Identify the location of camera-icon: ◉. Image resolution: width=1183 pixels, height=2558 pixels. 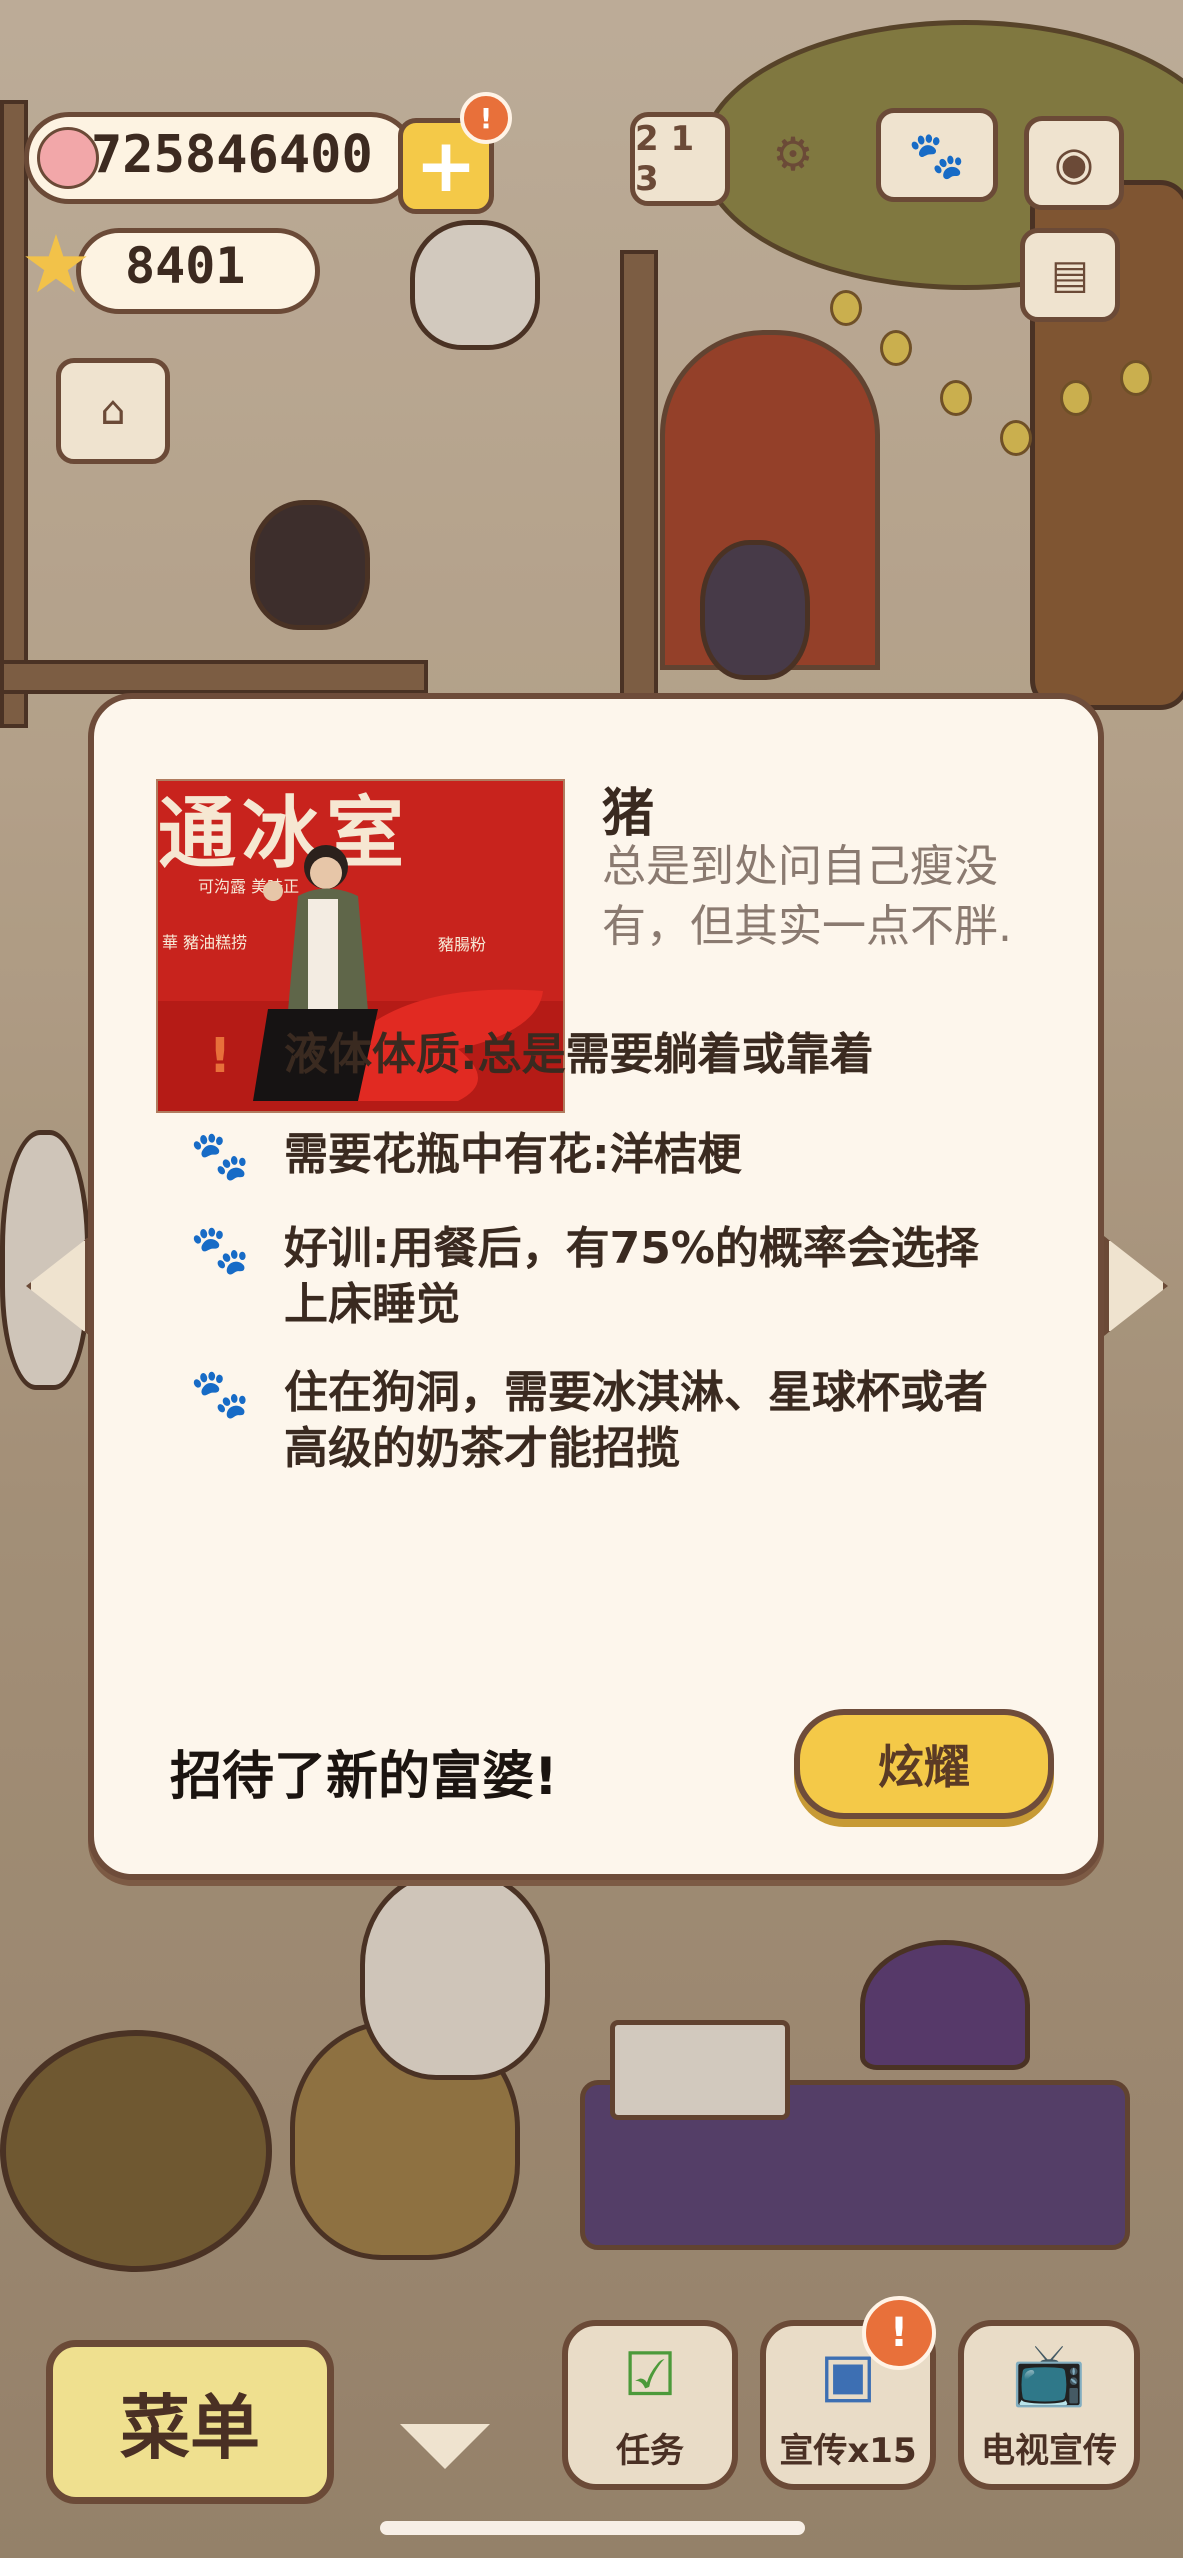
(1074, 163).